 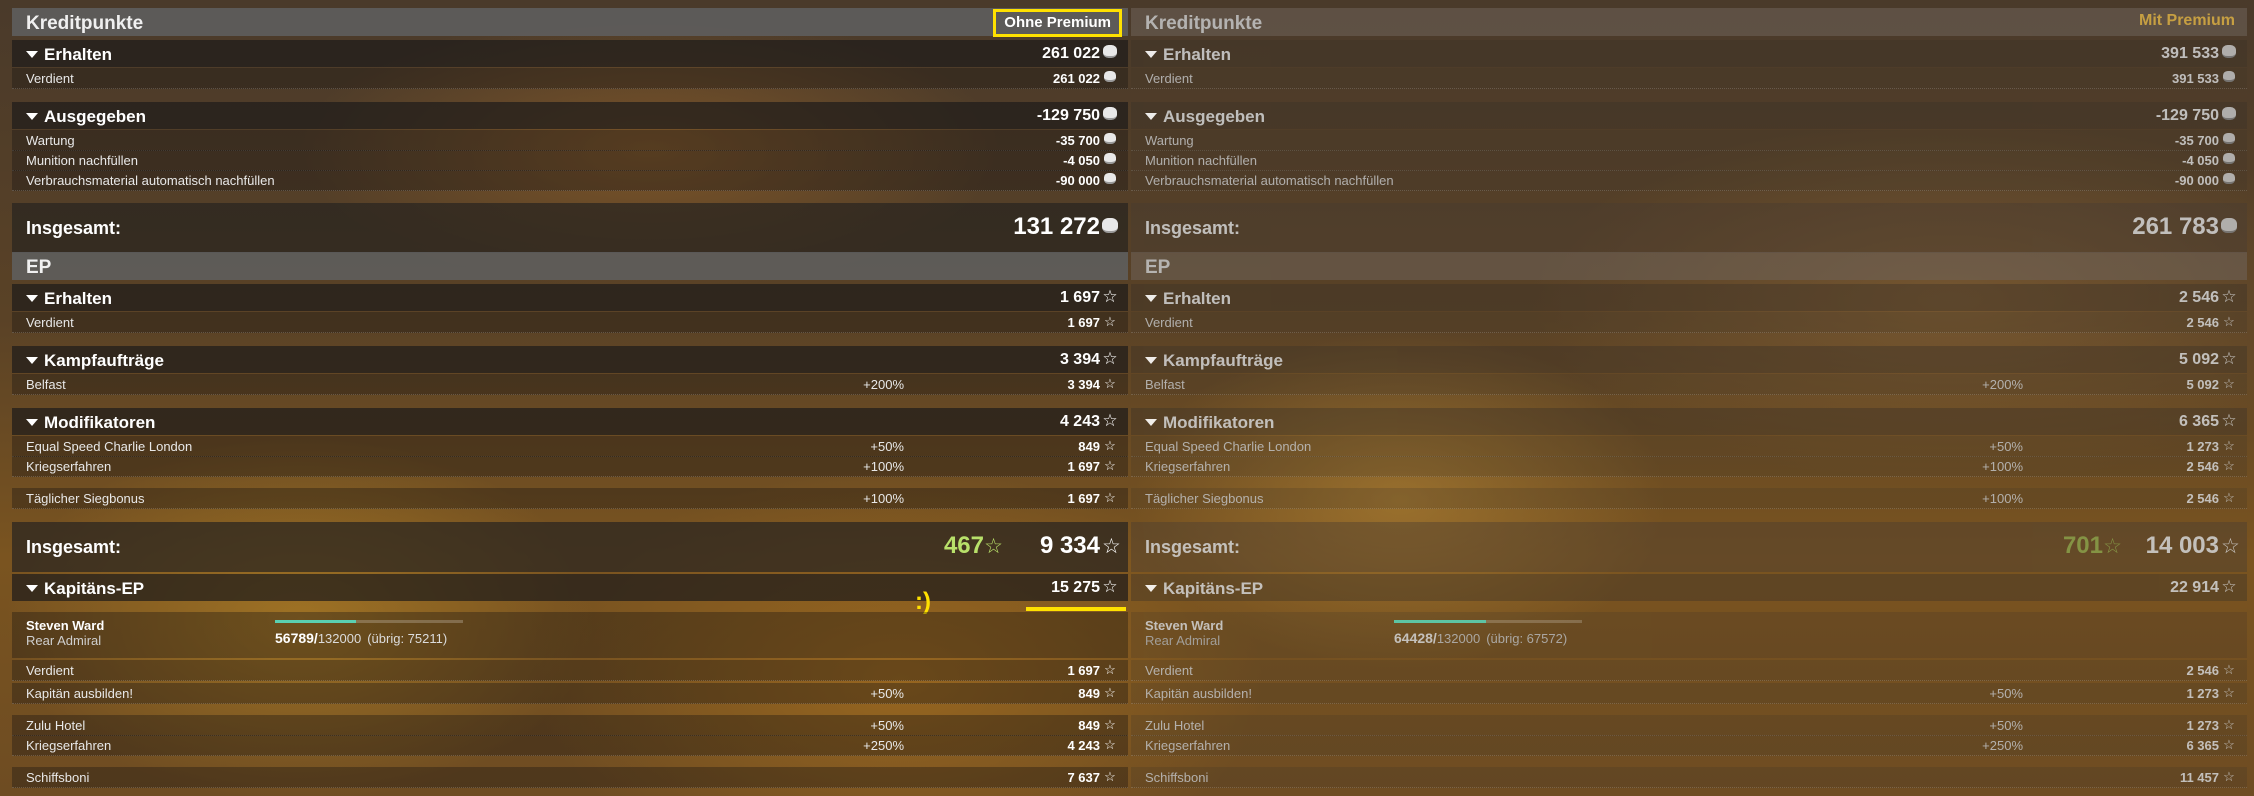 I want to click on section-value: 2 546, so click(x=2198, y=297).